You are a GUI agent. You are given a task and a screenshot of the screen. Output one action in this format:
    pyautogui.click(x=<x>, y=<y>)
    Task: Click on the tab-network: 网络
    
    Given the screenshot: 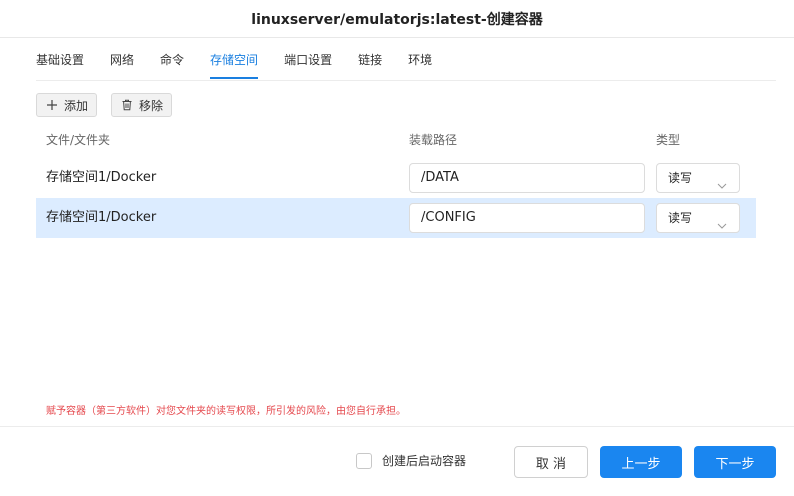 What is the action you would take?
    pyautogui.click(x=122, y=62)
    